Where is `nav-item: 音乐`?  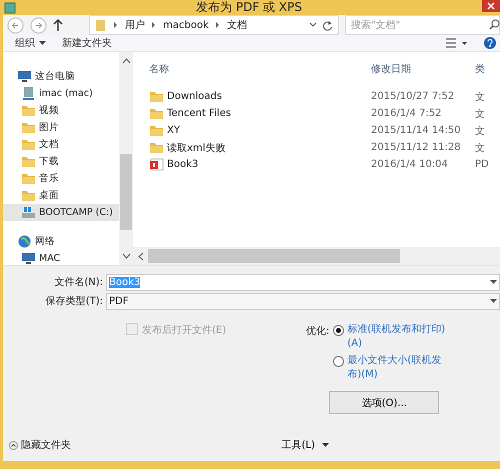
nav-item: 音乐 is located at coordinates (61, 178).